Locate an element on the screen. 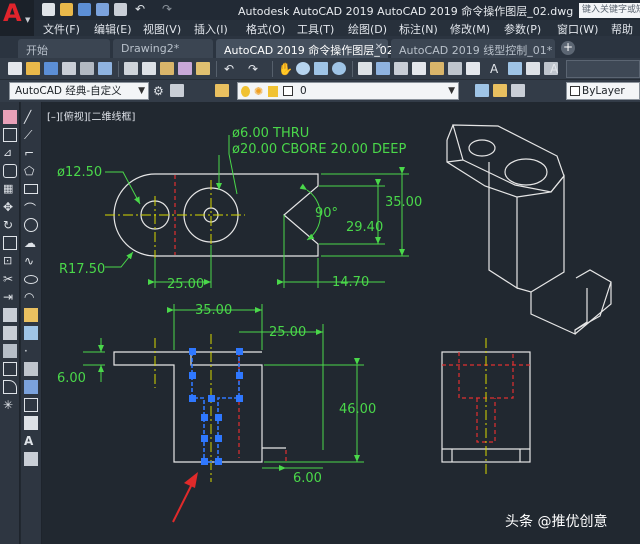 The width and height of the screenshot is (640, 544). text-style-field is located at coordinates (603, 69).